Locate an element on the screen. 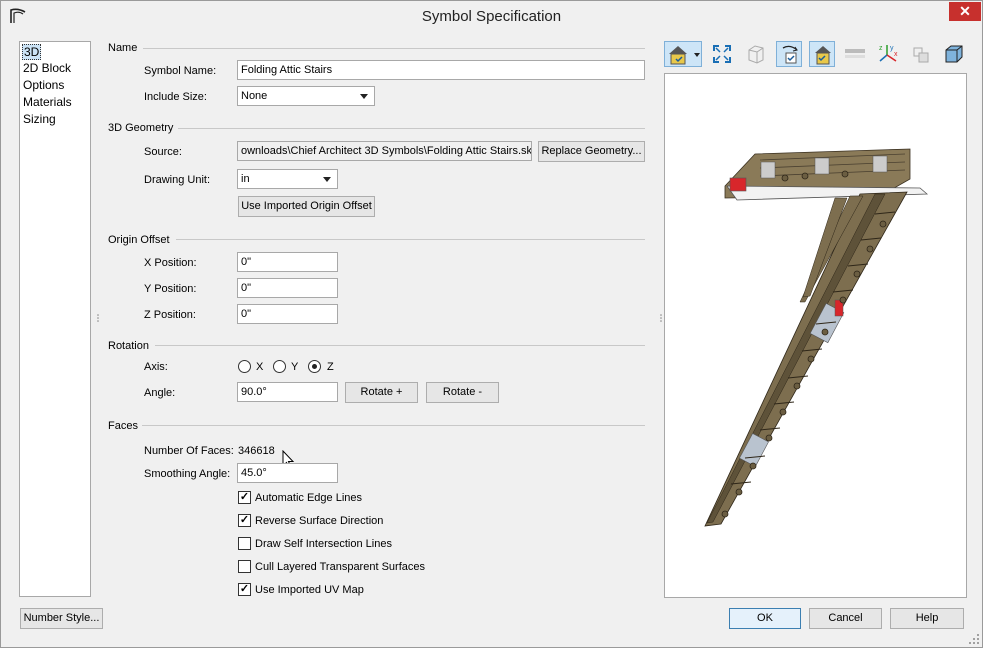 The height and width of the screenshot is (648, 983). x-position-input: 0" is located at coordinates (287, 262).